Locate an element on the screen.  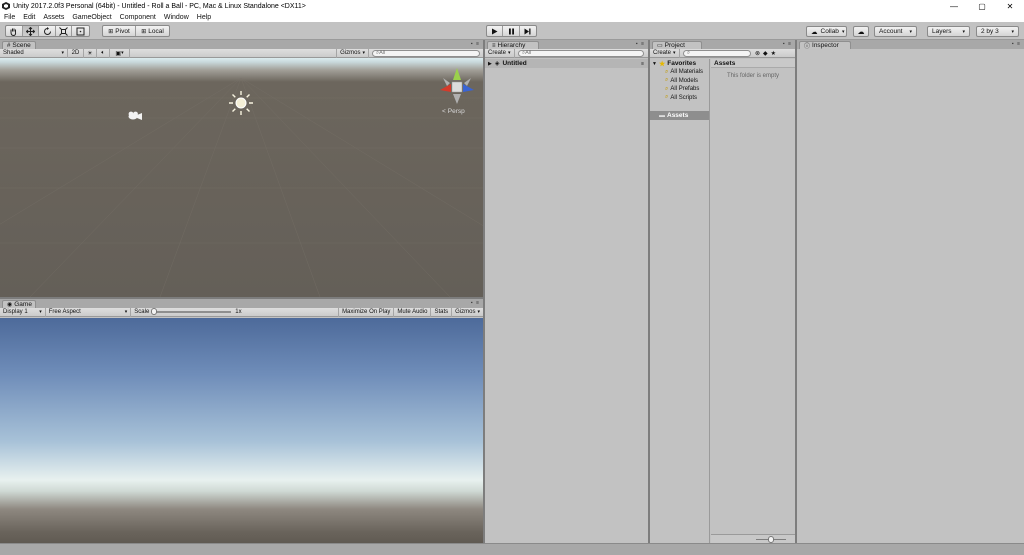
scene-gizmos-dropdown: Gizmos ▾ is located at coordinates (352, 53).